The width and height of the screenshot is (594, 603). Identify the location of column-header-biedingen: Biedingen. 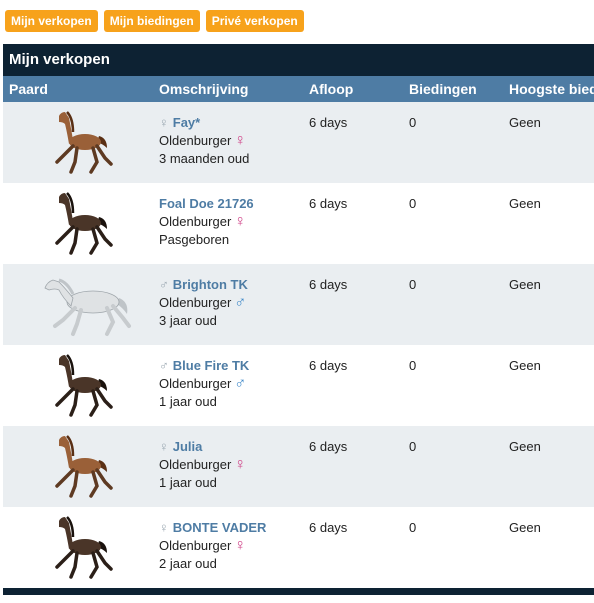
(443, 89).